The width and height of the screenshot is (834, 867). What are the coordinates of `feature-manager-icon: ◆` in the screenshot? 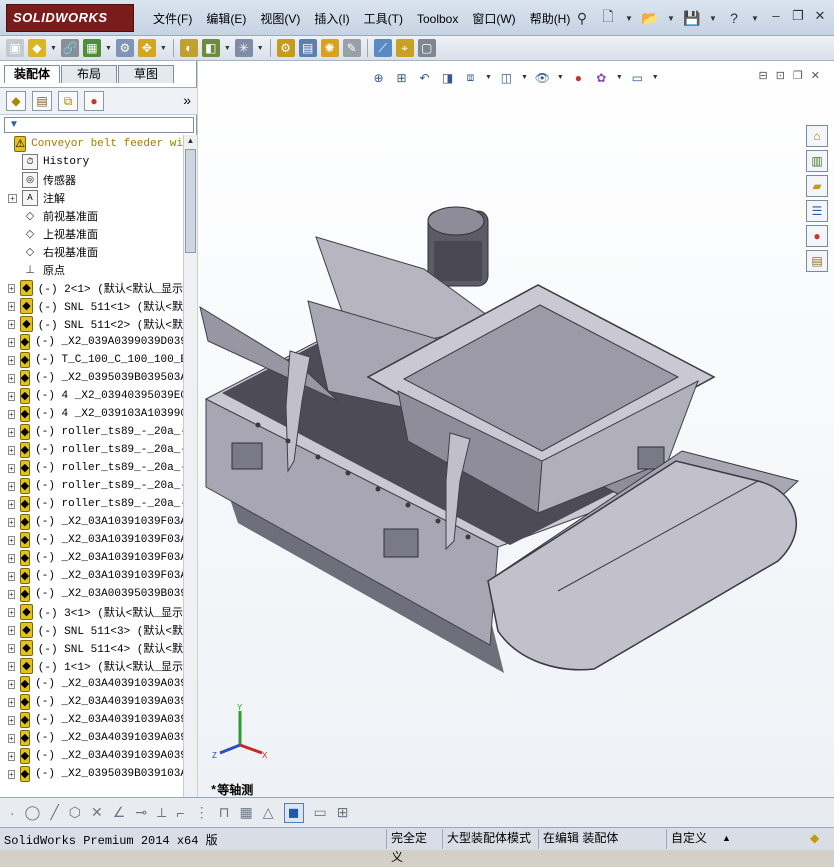 It's located at (16, 101).